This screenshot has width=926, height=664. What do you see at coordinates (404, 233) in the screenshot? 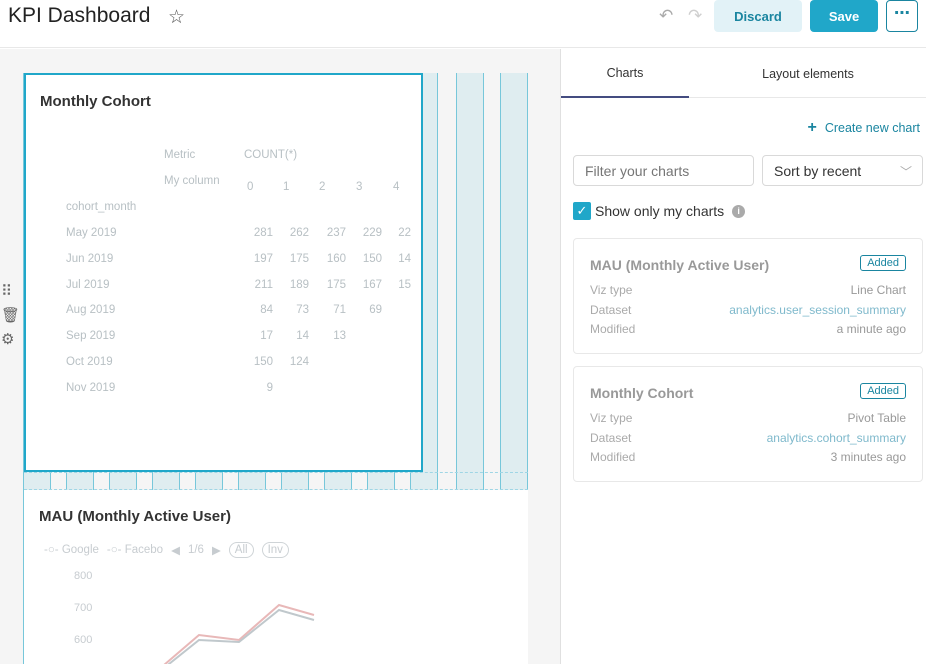
I see `pivot-cell: 22` at bounding box center [404, 233].